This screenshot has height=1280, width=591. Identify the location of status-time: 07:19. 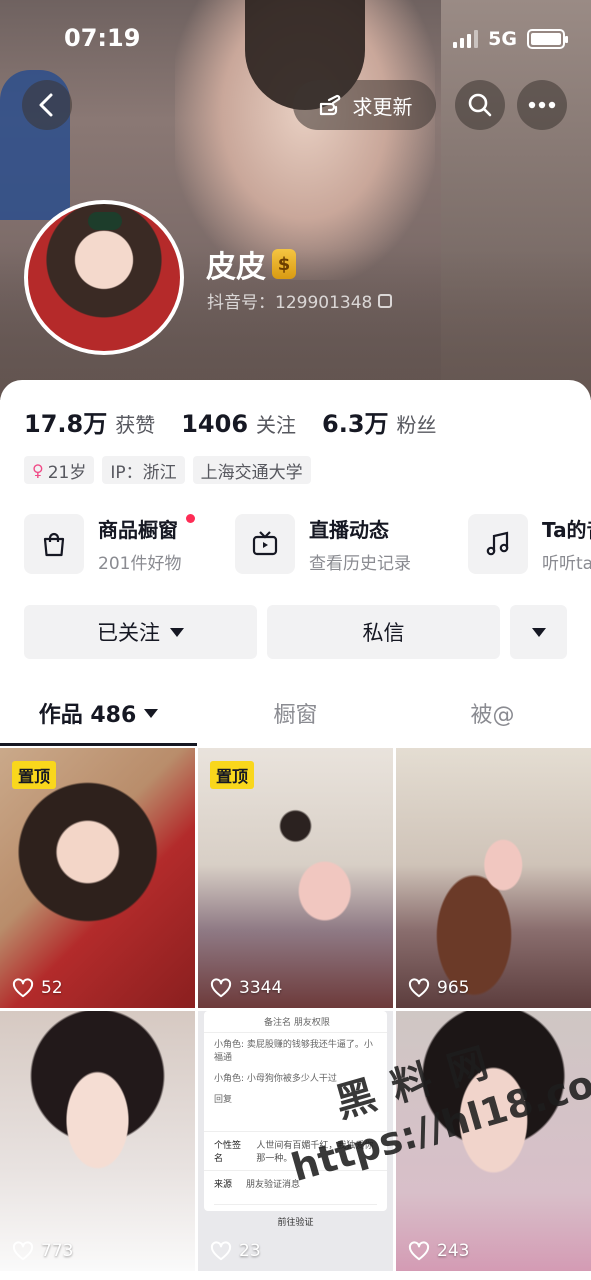
(102, 38).